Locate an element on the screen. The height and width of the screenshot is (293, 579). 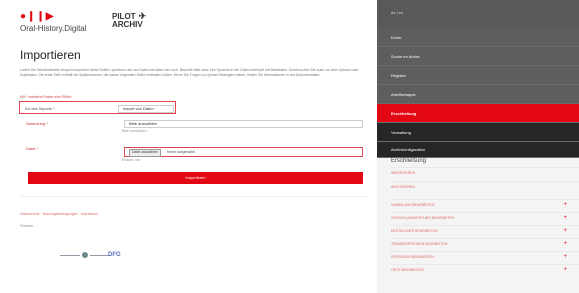
sidebar-item-archivkonfiguration: Archivkonfiguration is located at coordinates (478, 150).